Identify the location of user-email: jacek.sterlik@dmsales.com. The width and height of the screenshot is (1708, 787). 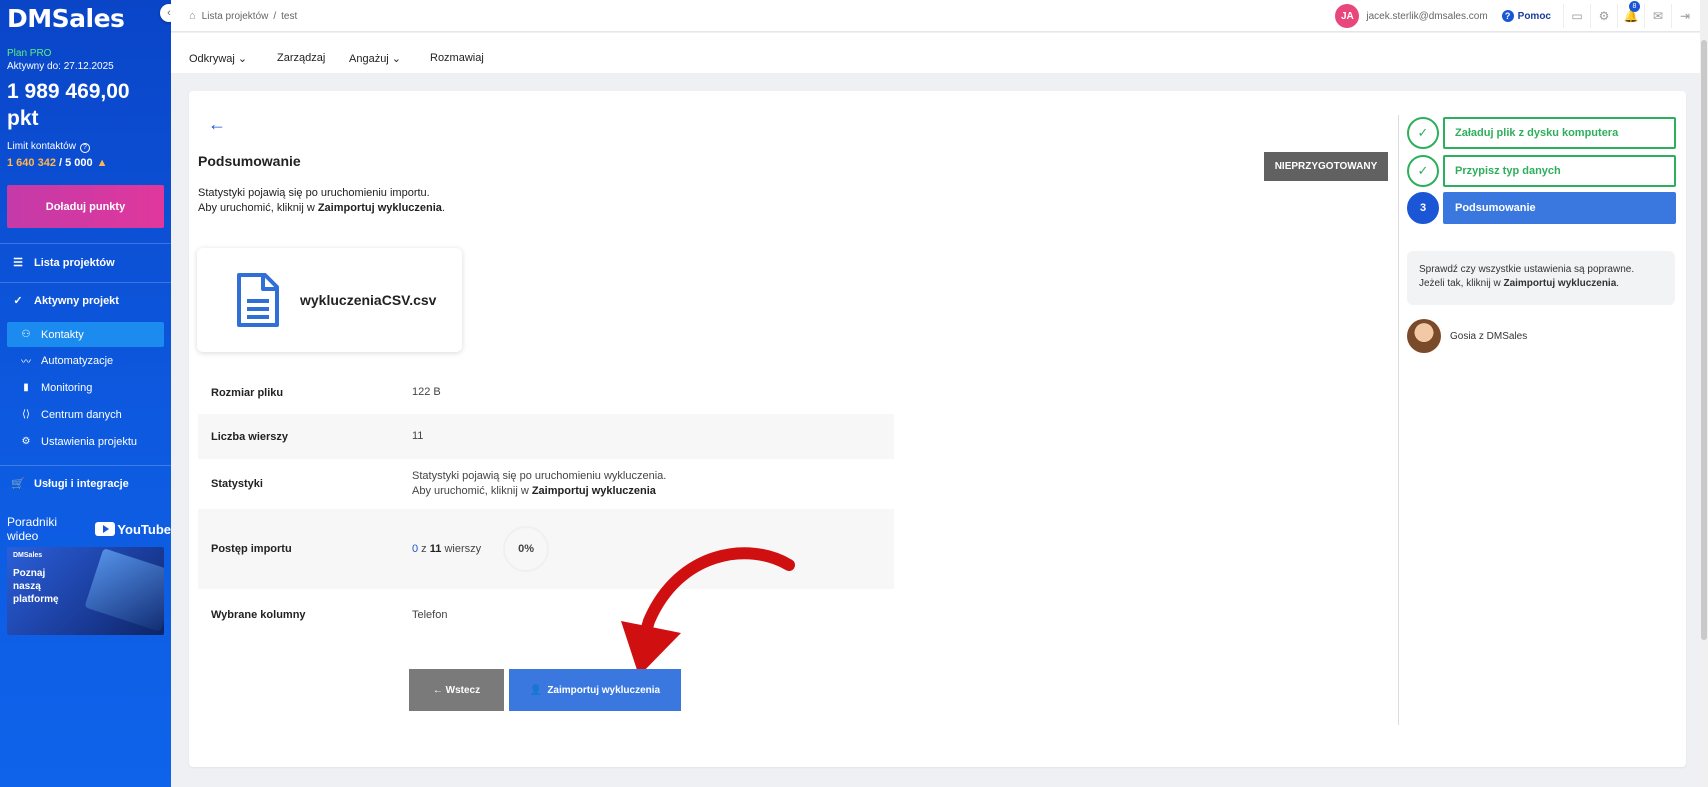
(1426, 16).